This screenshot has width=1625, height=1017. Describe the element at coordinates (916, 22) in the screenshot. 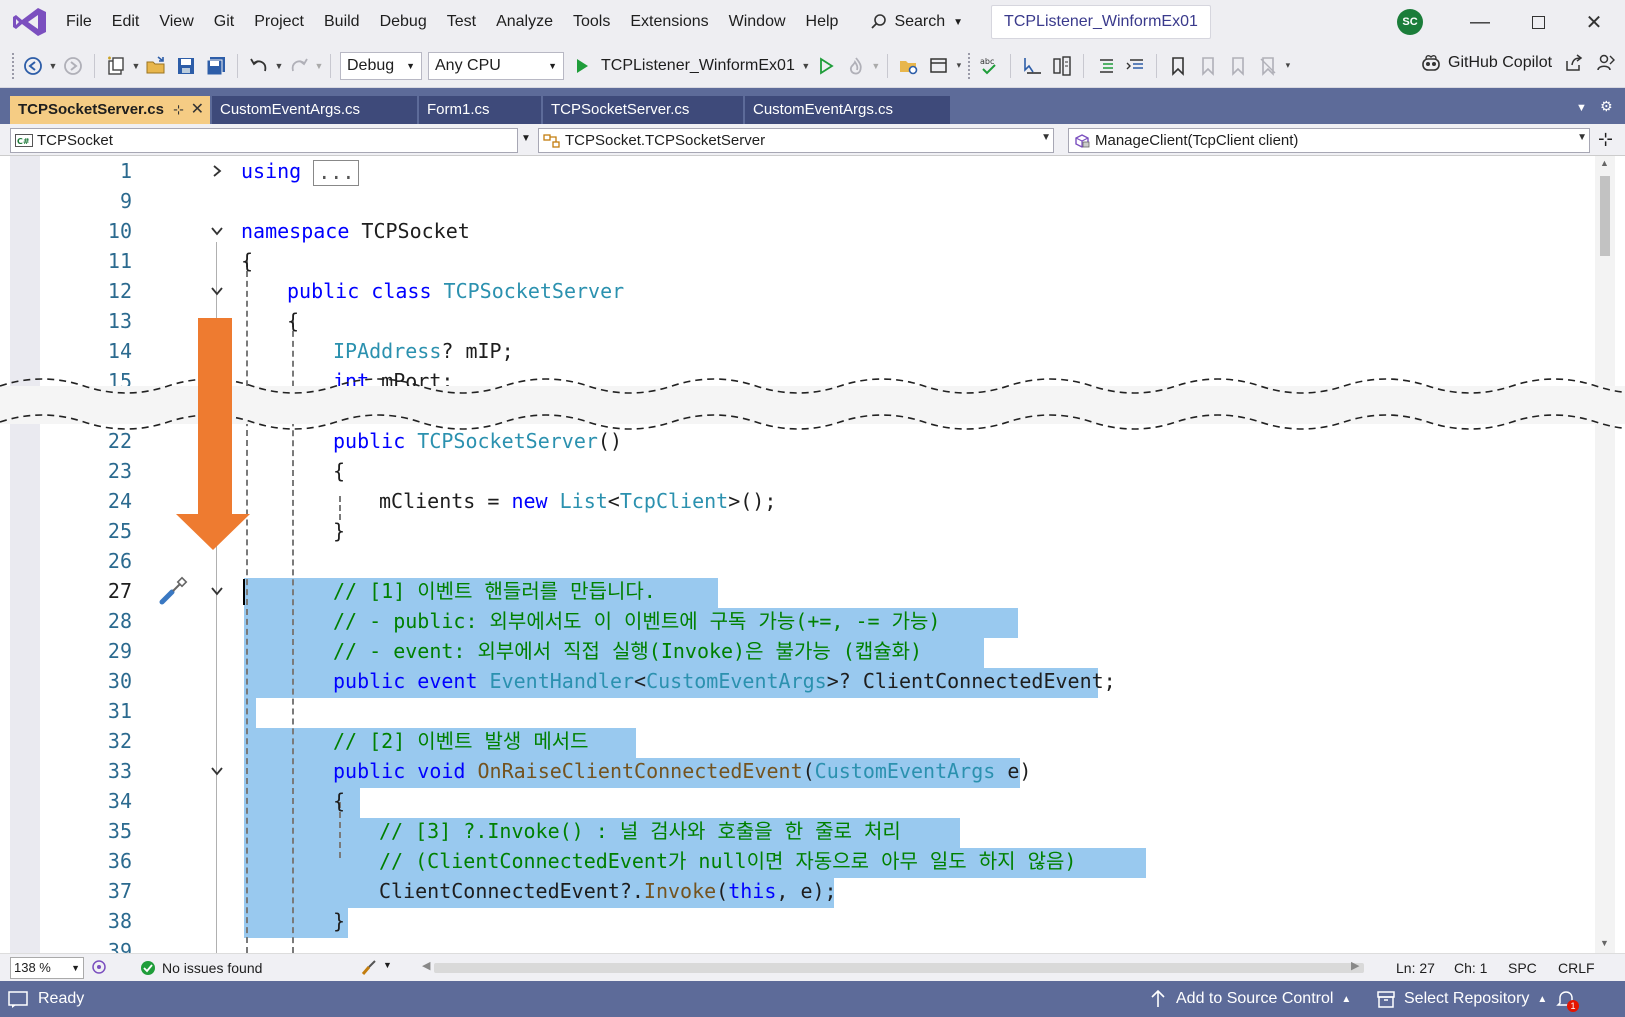

I see `search-box: Search ▼` at that location.